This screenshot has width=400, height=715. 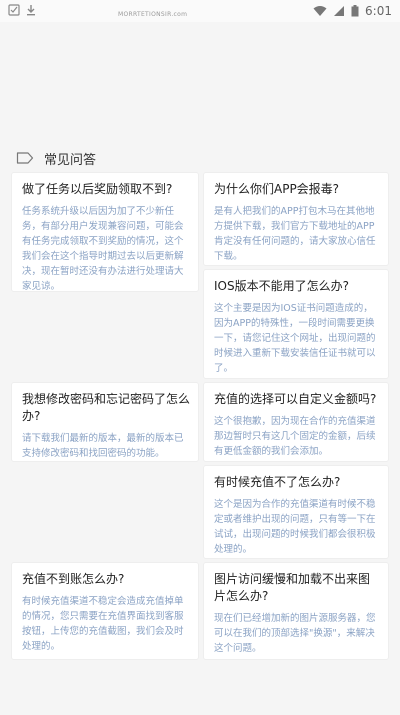 What do you see at coordinates (339, 11) in the screenshot?
I see `signal-icon` at bounding box center [339, 11].